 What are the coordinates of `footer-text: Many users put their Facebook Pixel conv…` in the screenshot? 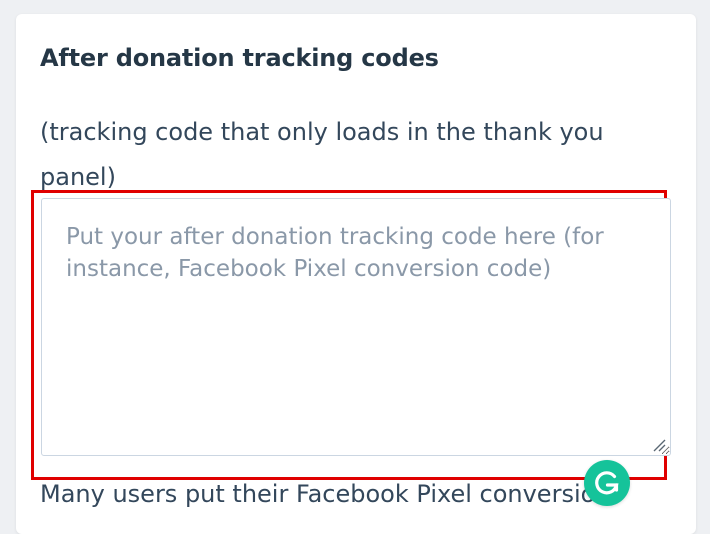 It's located at (325, 494).